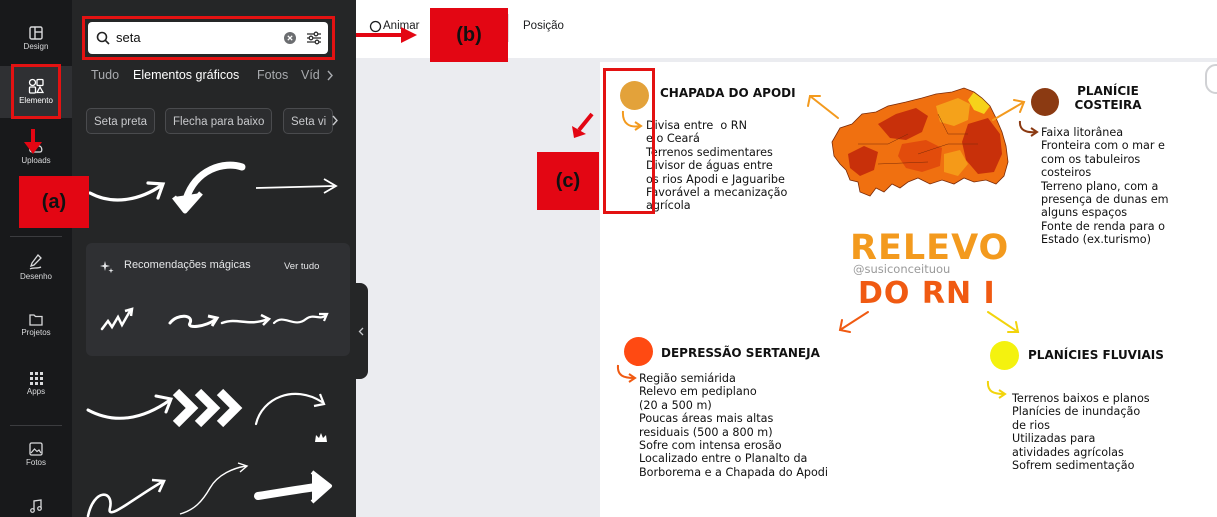 This screenshot has width=1217, height=517. What do you see at coordinates (629, 141) in the screenshot?
I see `highlight-canvas-element` at bounding box center [629, 141].